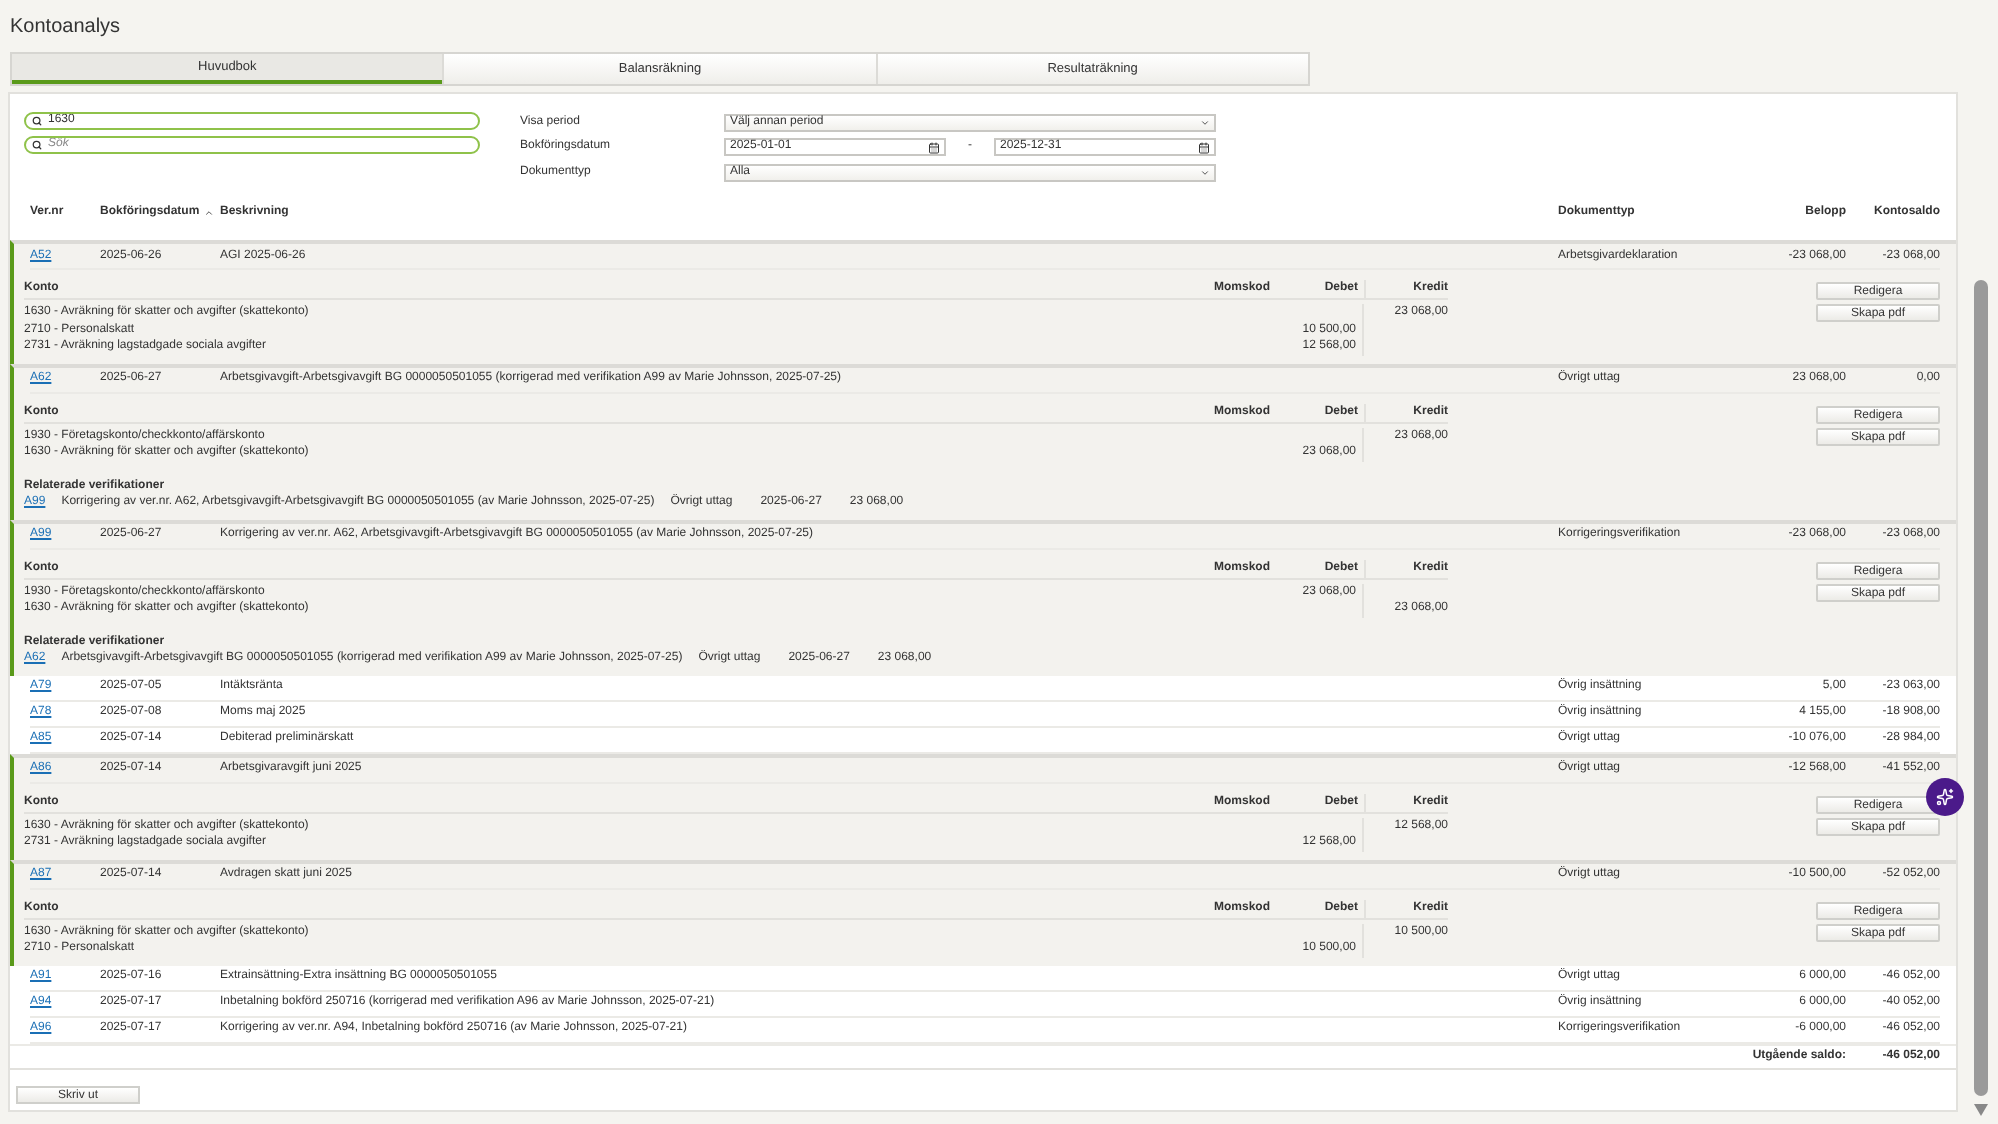 The width and height of the screenshot is (1998, 1124). Describe the element at coordinates (1980, 1110) in the screenshot. I see `scroll-down-icon` at that location.